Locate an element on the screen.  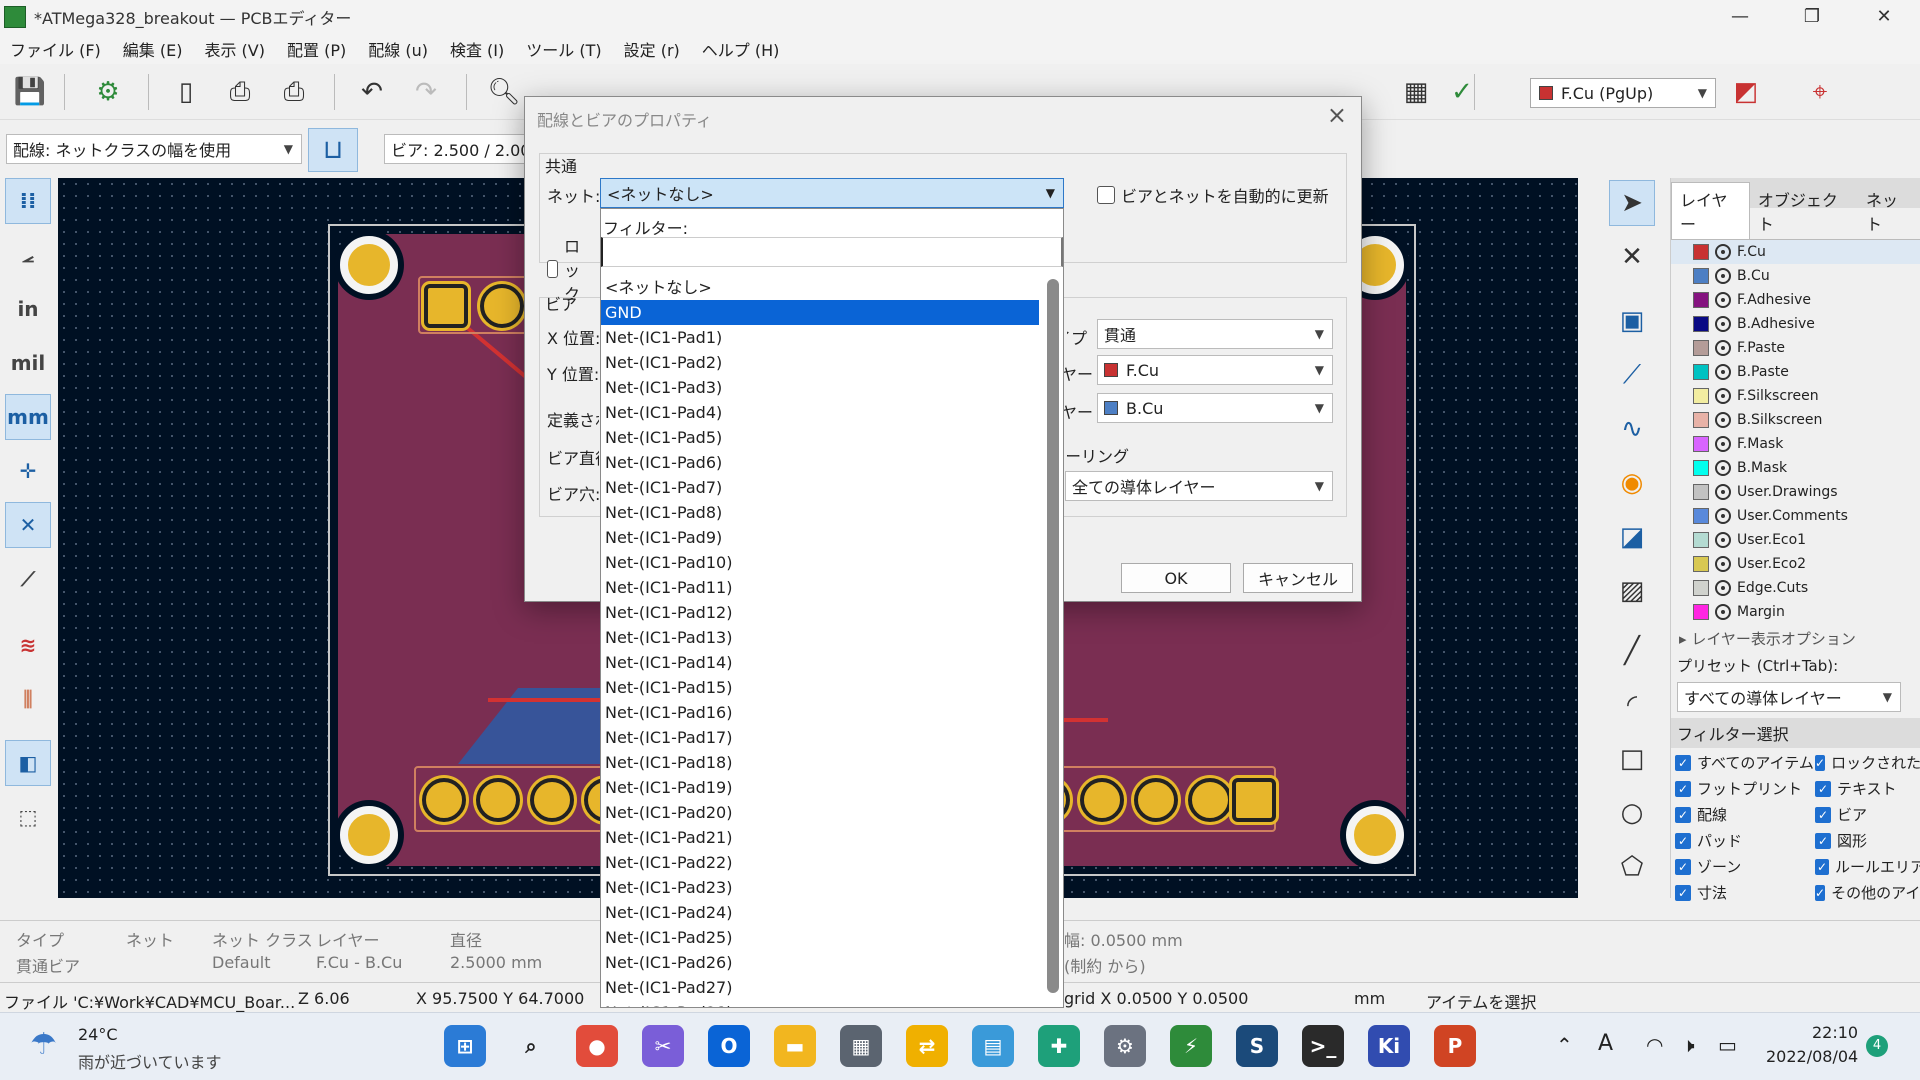
settings-icon: ⚙ is located at coordinates (1125, 1046).